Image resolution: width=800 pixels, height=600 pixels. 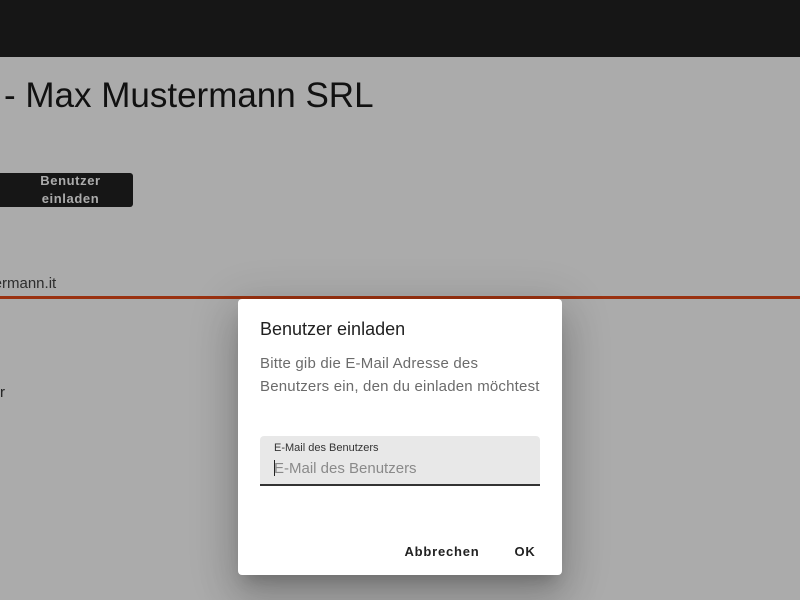 I want to click on email-field: E-Mail des Benutzers, so click(x=400, y=461).